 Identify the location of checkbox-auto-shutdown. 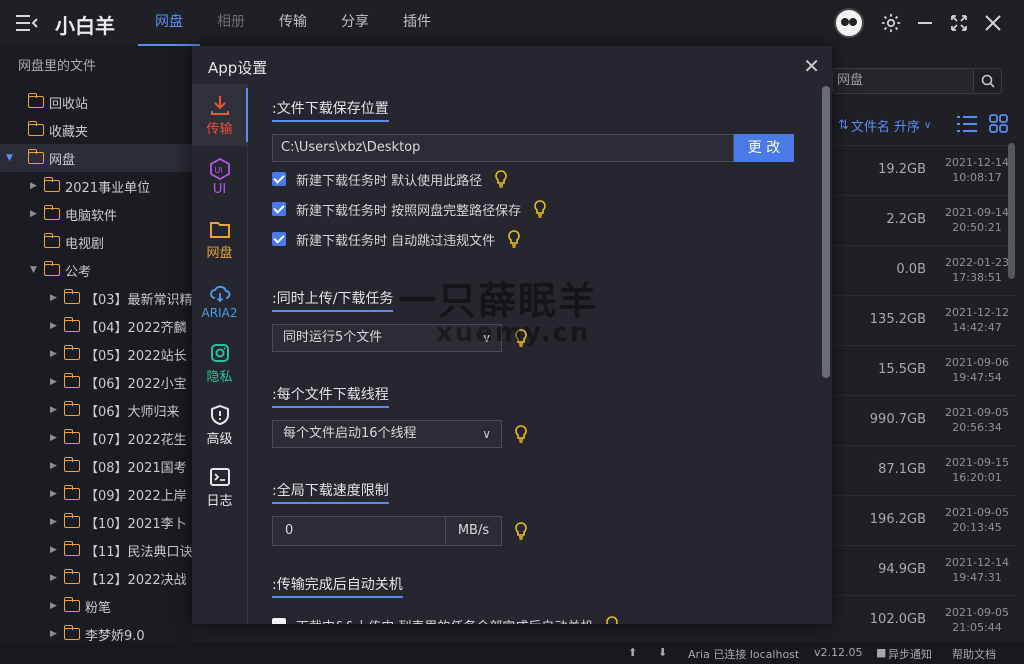
(279, 621).